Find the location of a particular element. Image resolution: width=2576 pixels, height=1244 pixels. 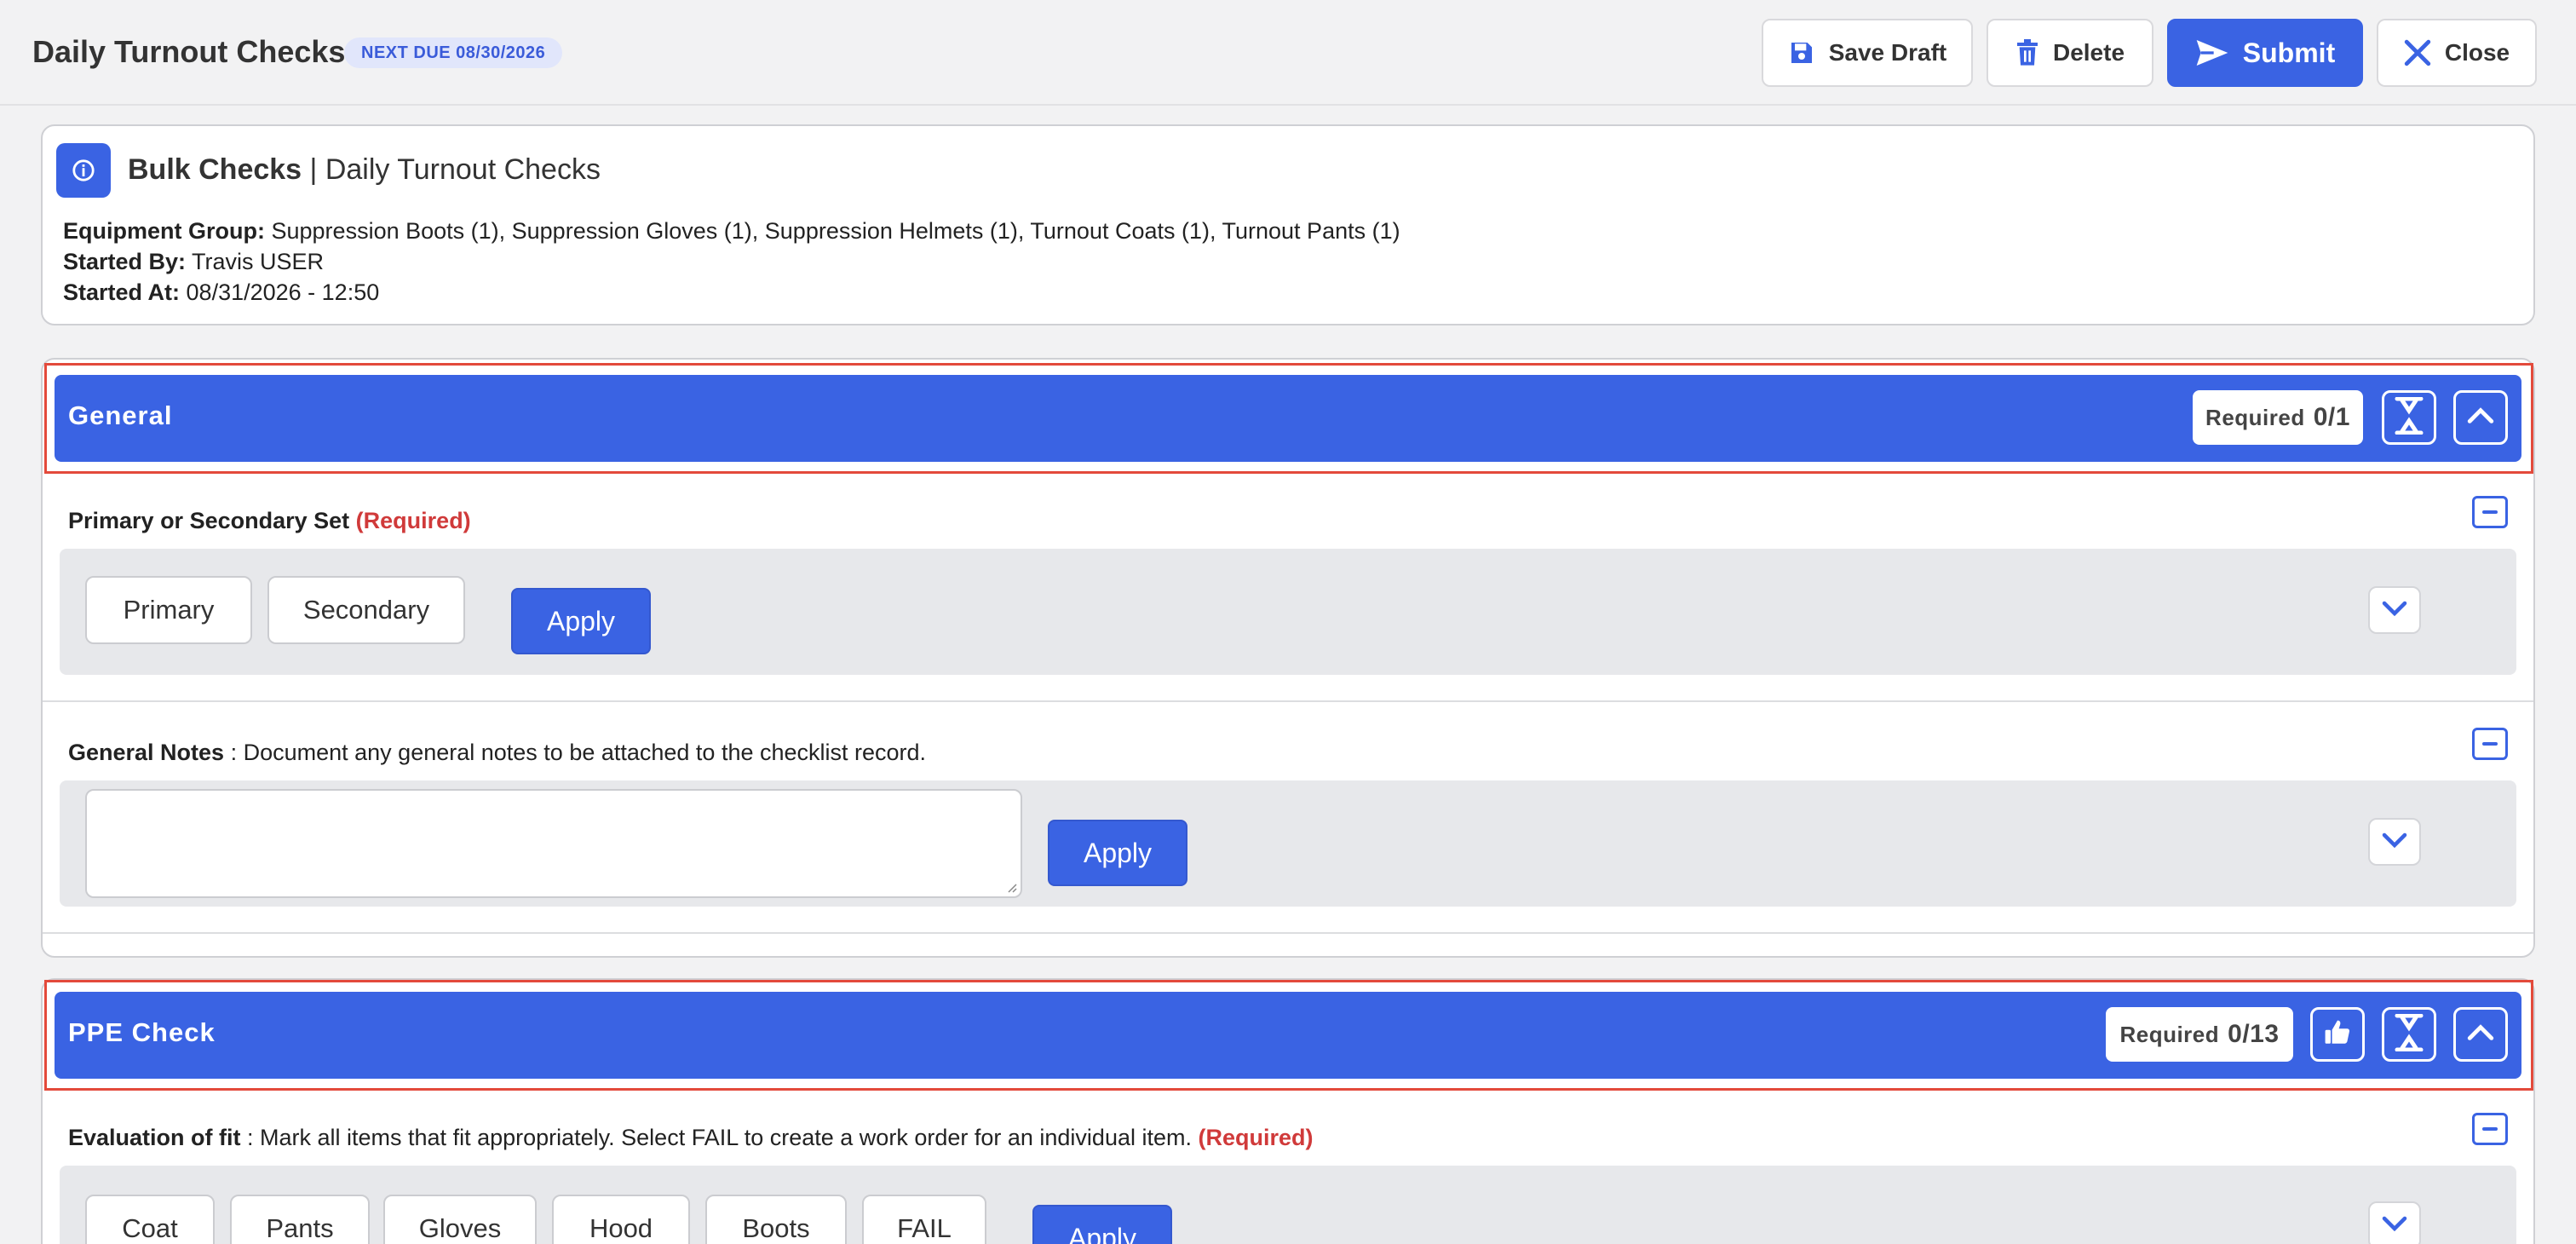

info-heading: Bulk Checks | Daily Turnout Checks is located at coordinates (365, 170).